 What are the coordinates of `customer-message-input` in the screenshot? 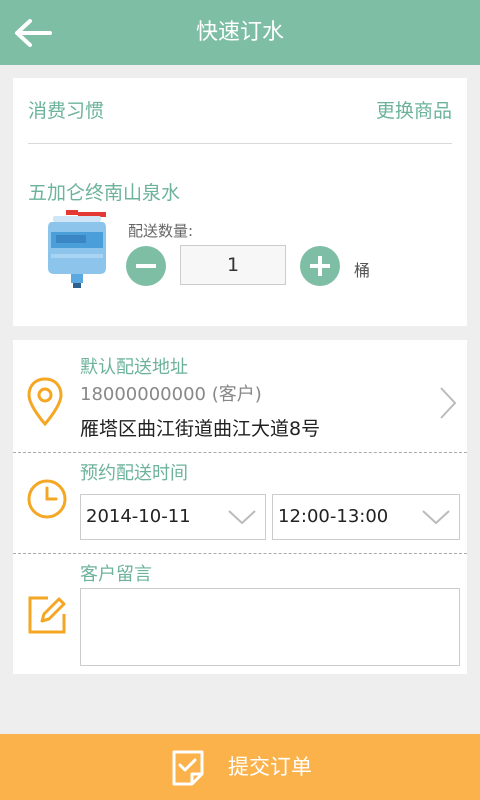 It's located at (270, 627).